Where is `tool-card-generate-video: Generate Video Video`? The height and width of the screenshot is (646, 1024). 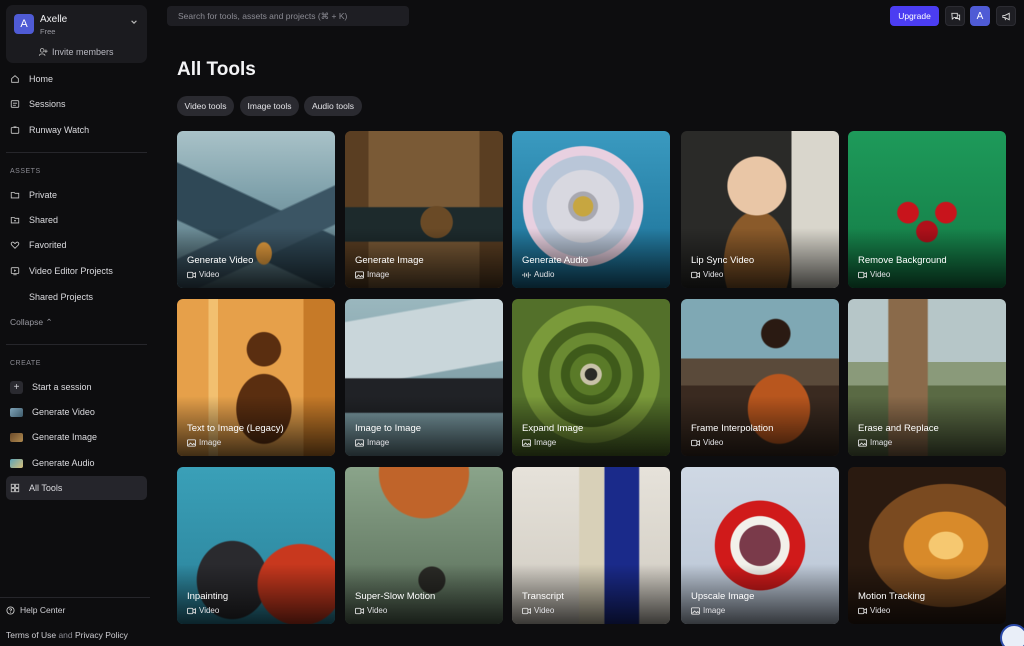
tool-card-generate-video: Generate Video Video is located at coordinates (256, 209).